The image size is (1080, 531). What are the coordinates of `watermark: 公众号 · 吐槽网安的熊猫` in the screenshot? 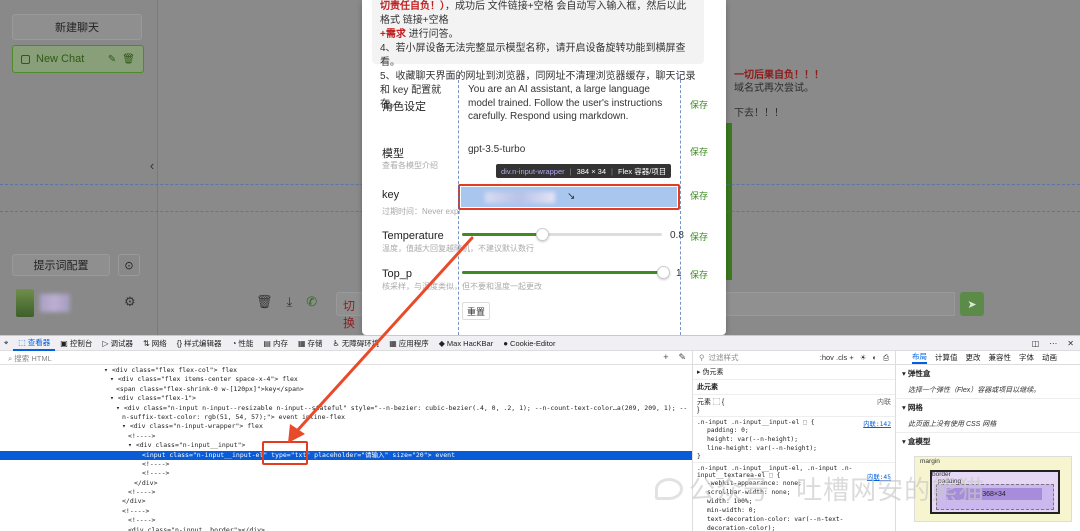 It's located at (820, 488).